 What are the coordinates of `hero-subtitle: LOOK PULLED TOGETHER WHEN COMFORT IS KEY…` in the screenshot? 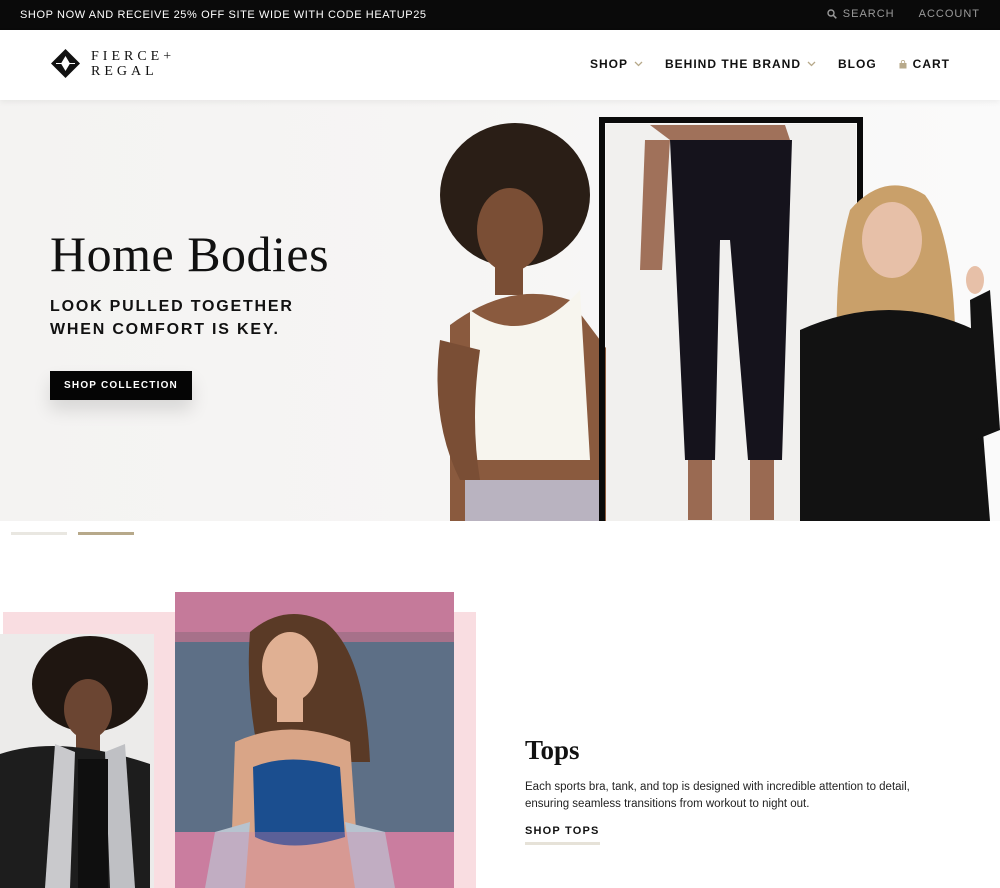 It's located at (200, 318).